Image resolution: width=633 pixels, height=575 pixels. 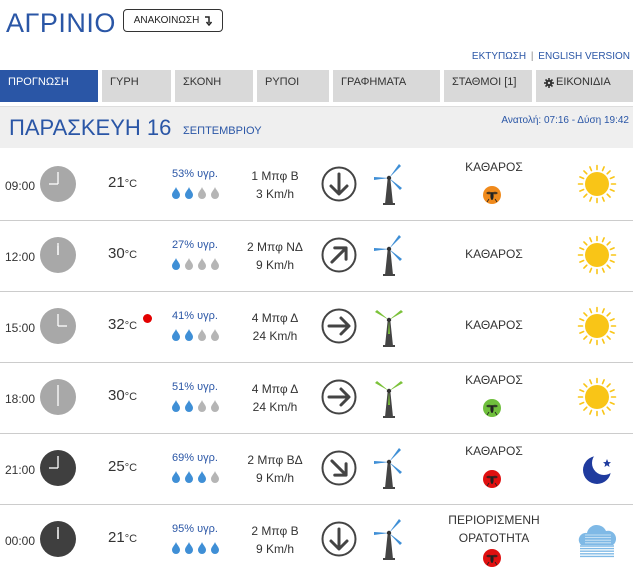 What do you see at coordinates (374, 82) in the screenshot?
I see `tab-label: ΓΡΑΦΗΜΑΤΑ` at bounding box center [374, 82].